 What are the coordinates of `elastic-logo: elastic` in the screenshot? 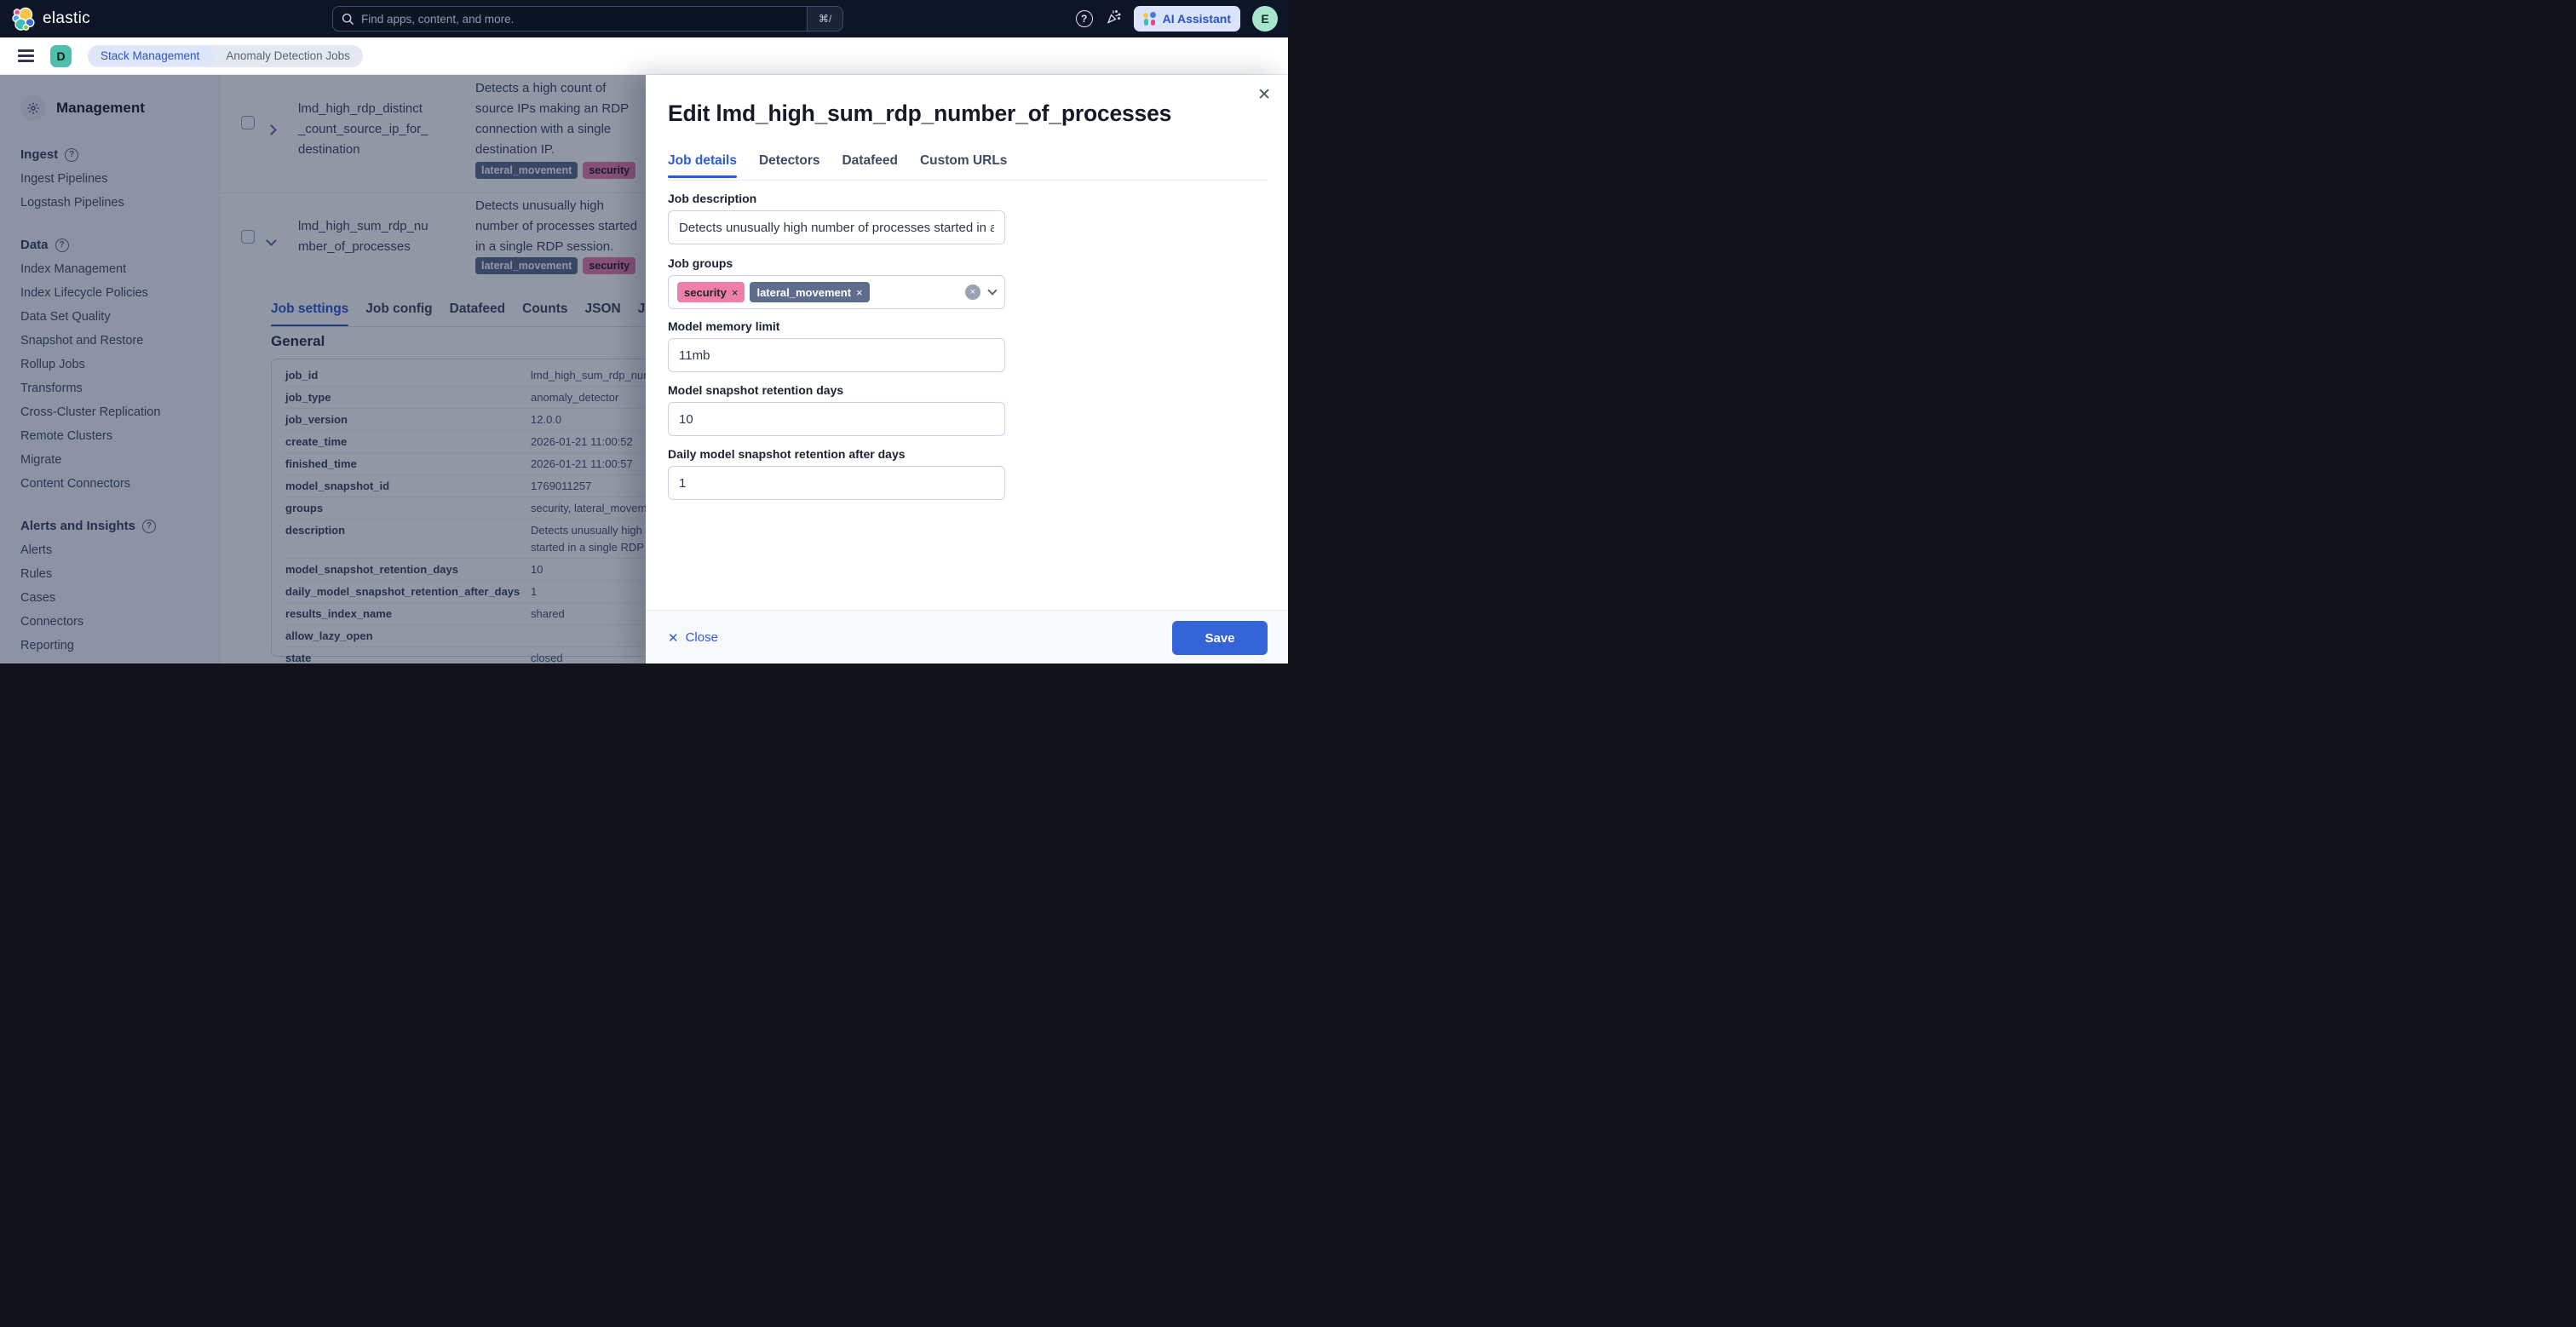 It's located at (51, 18).